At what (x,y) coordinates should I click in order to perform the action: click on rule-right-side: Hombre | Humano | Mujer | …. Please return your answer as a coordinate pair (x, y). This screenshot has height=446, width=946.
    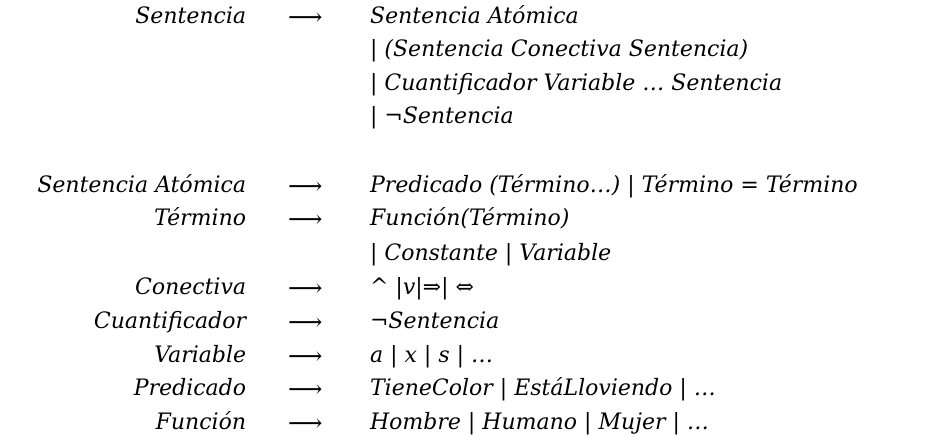
    Looking at the image, I should click on (539, 422).